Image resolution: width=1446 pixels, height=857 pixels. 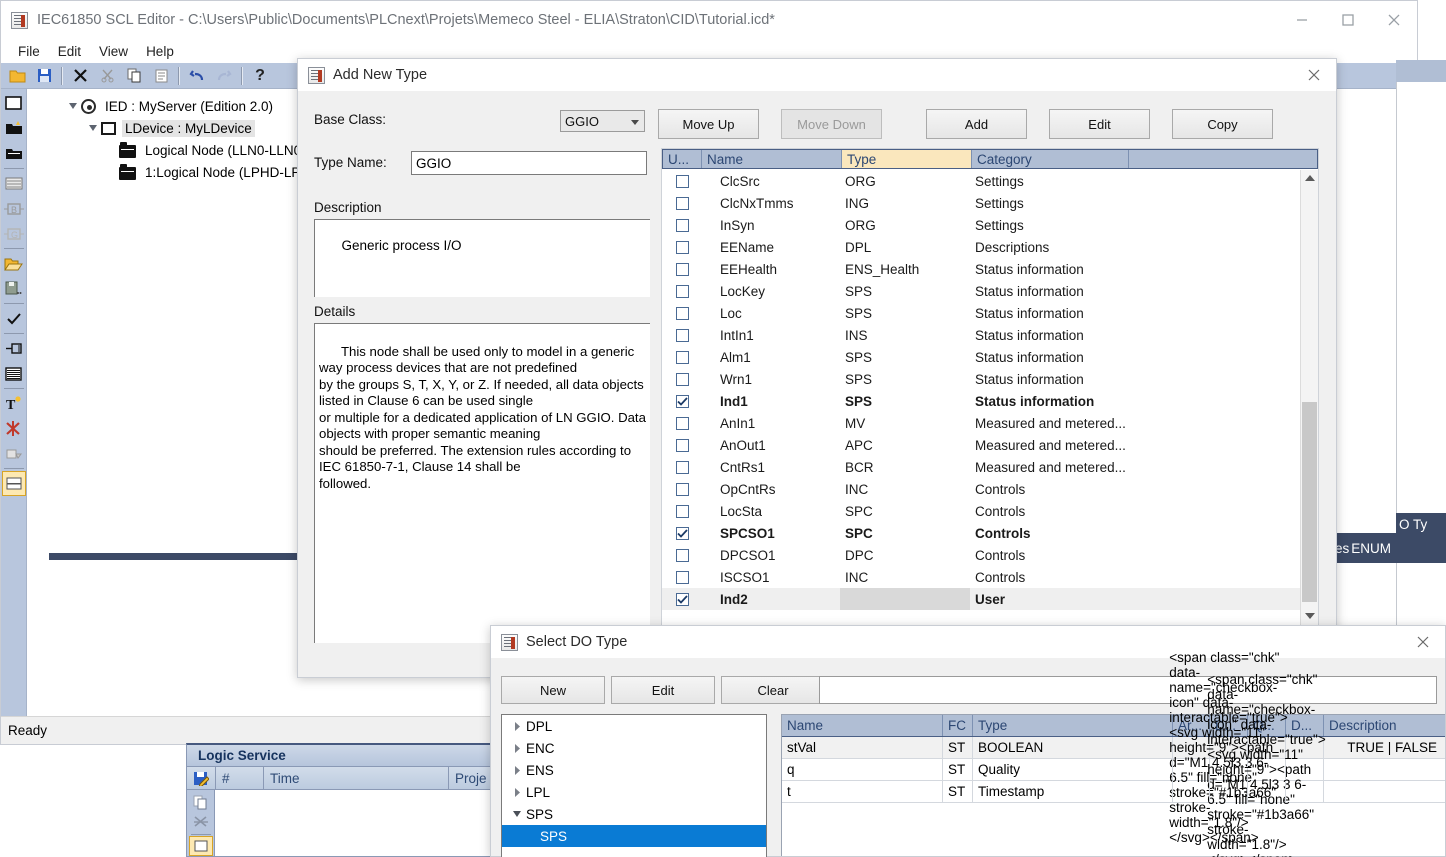 What do you see at coordinates (976, 124) in the screenshot?
I see `add-button: Add` at bounding box center [976, 124].